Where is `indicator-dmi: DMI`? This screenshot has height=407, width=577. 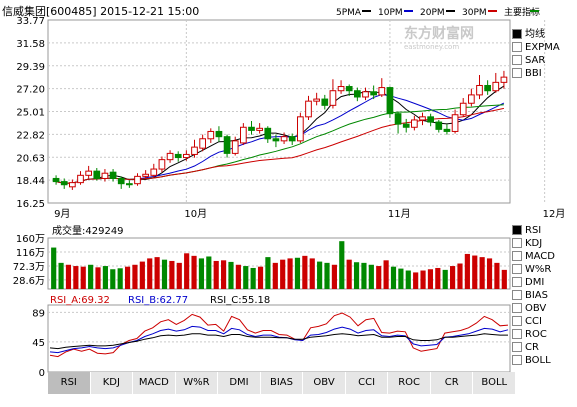
indicator-dmi: DMI is located at coordinates (533, 282).